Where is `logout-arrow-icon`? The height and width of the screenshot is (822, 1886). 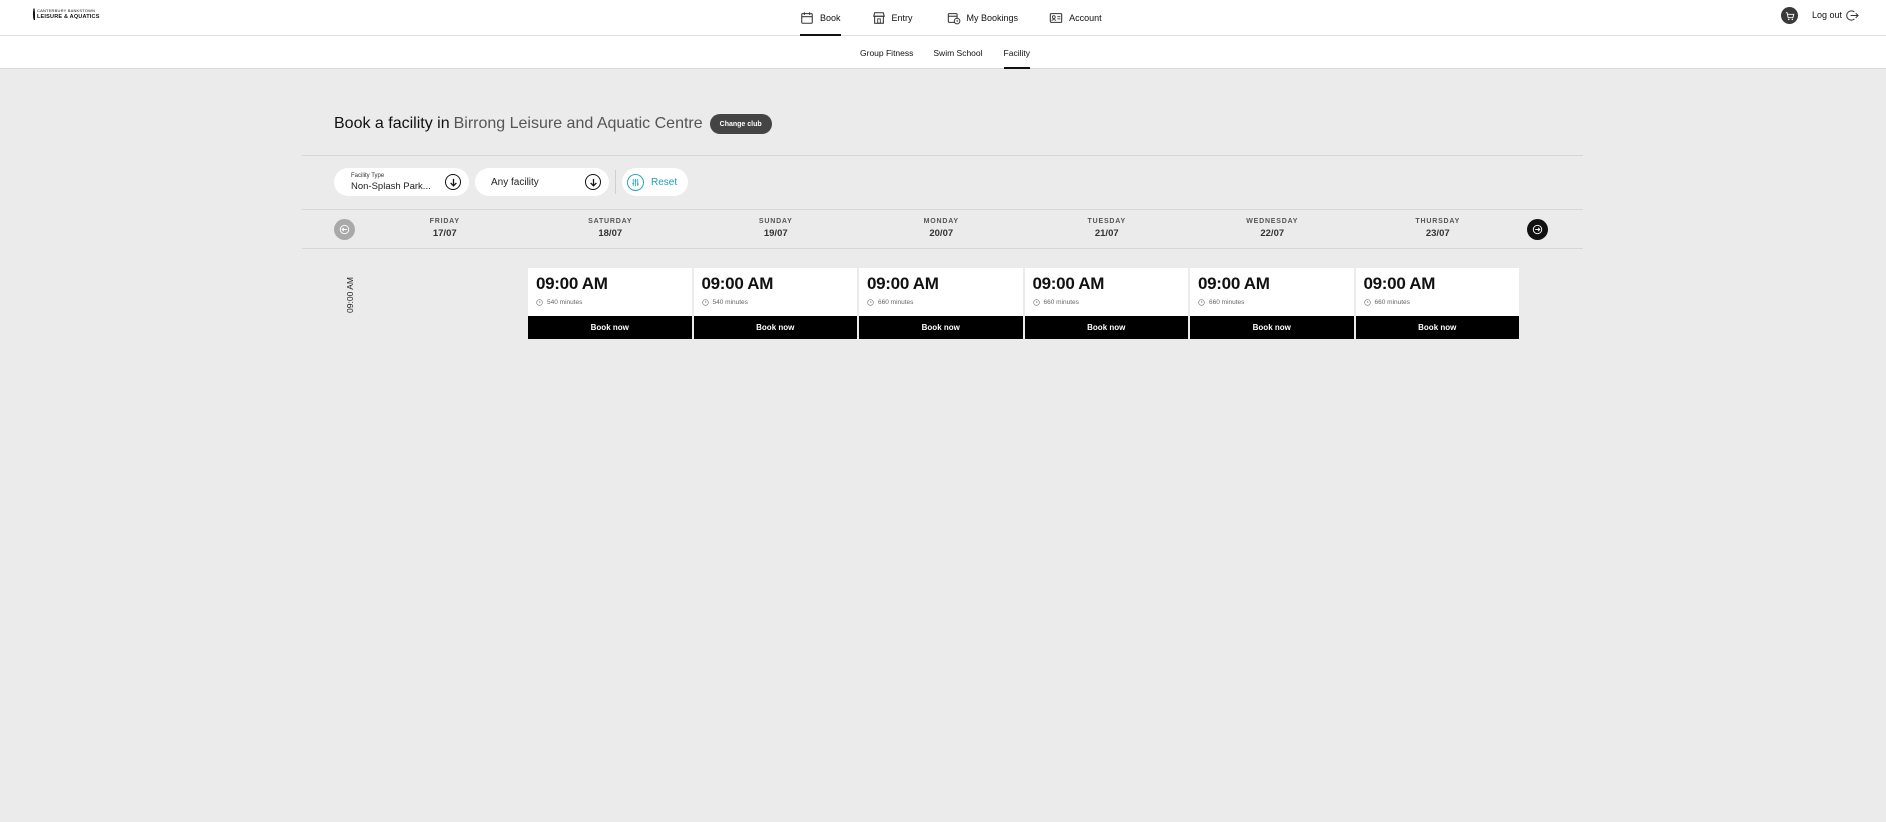
logout-arrow-icon is located at coordinates (1852, 15).